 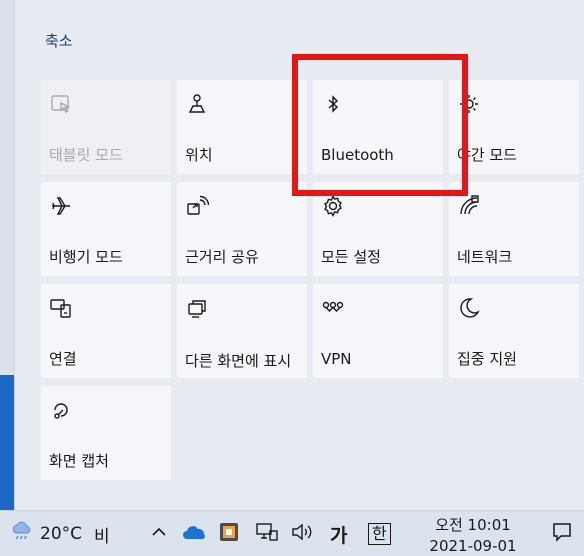 I want to click on ime-language-label: 가, so click(x=339, y=535).